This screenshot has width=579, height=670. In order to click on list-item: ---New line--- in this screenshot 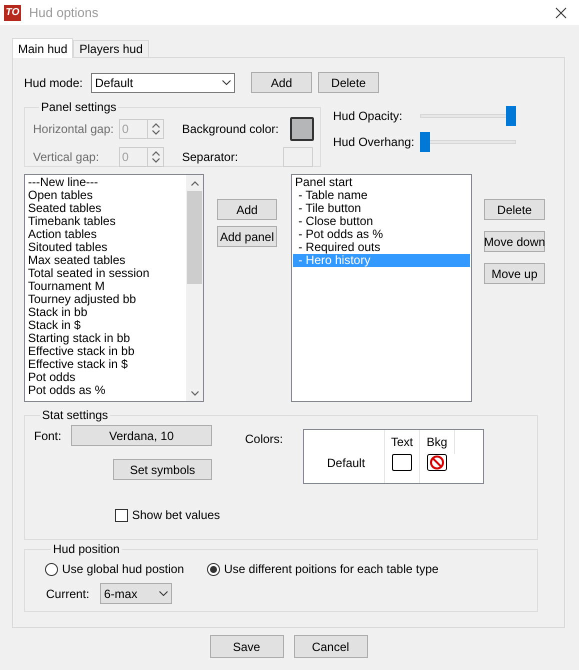, I will do `click(107, 182)`.